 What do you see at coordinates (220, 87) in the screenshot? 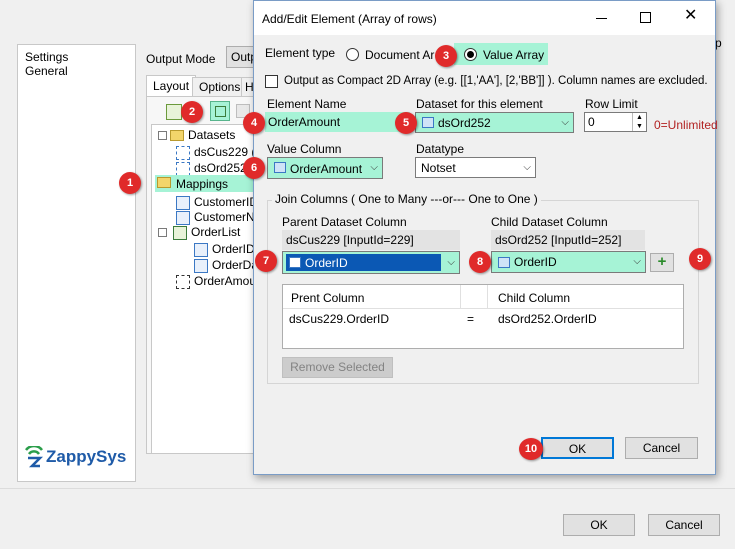
I see `tab-options: Options` at bounding box center [220, 87].